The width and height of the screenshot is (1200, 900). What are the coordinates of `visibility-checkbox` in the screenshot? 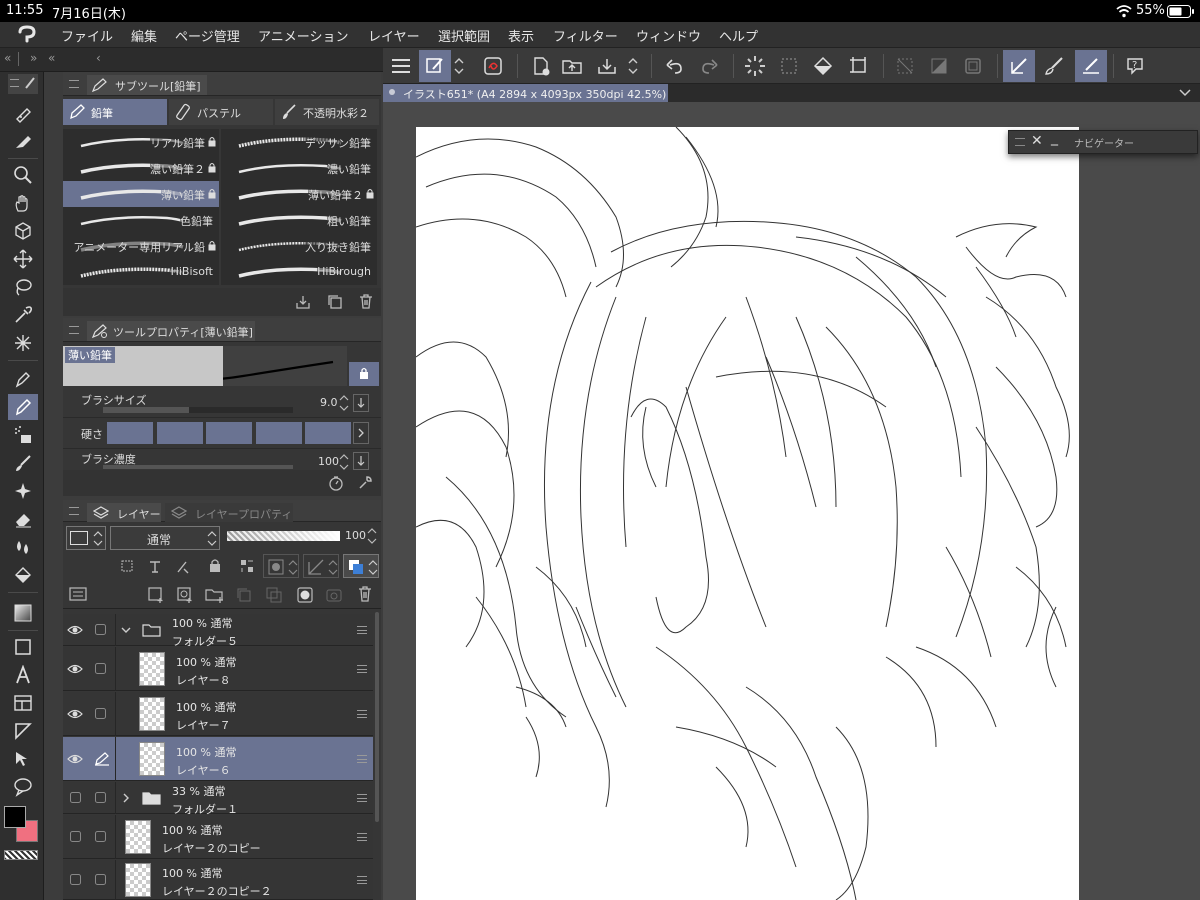 It's located at (76, 880).